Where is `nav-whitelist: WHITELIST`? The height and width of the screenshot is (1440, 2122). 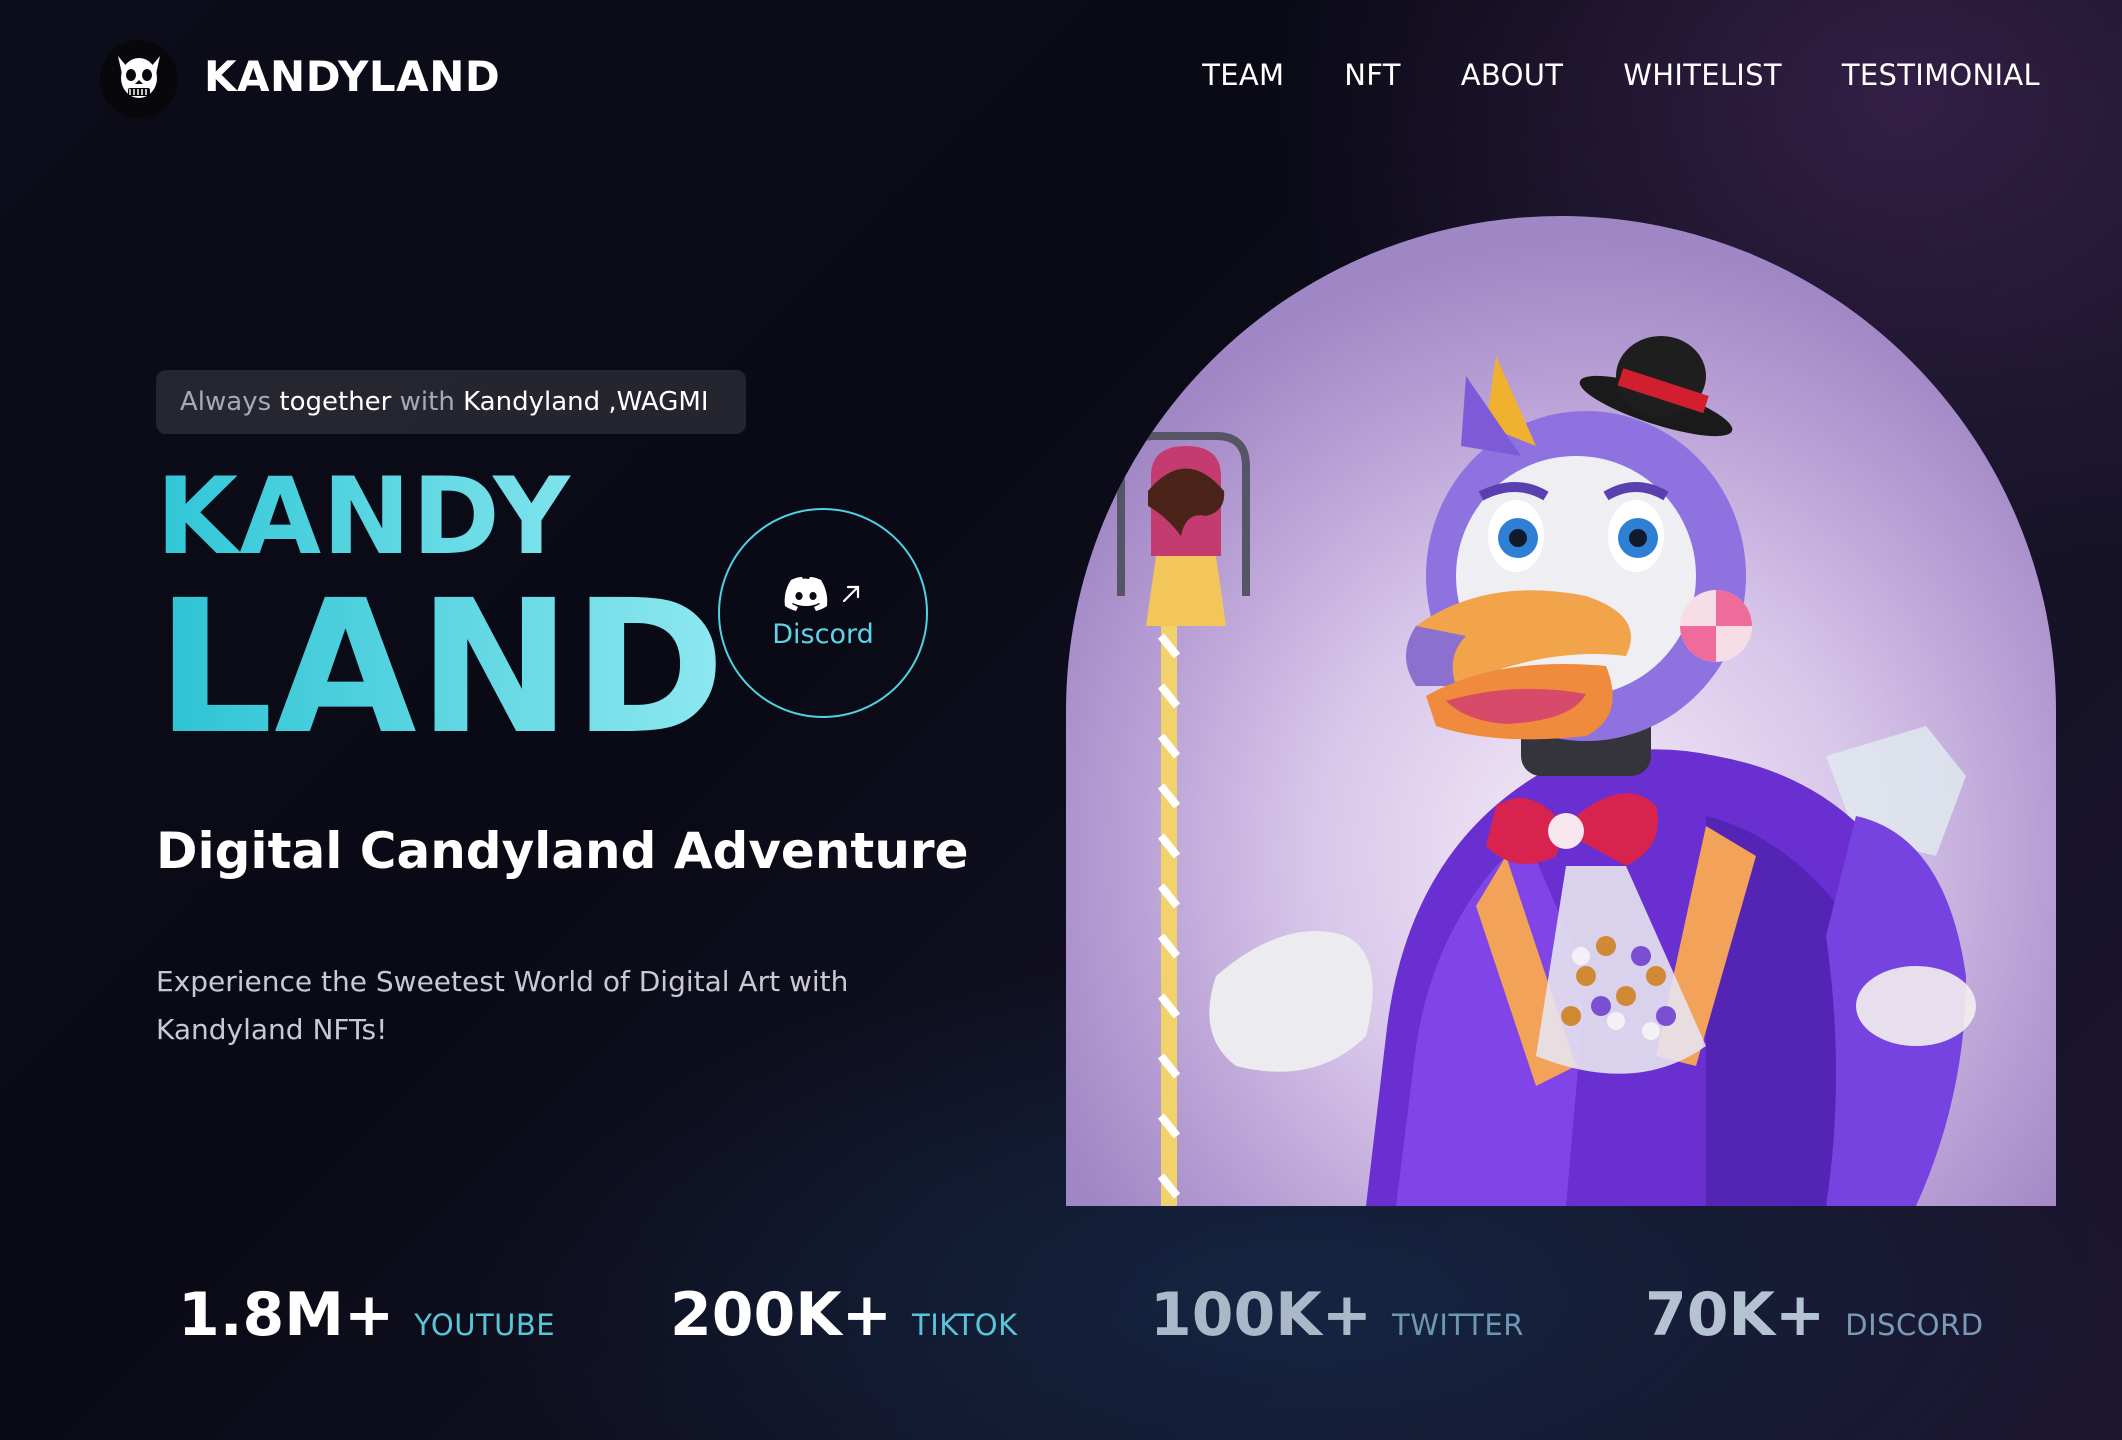 nav-whitelist: WHITELIST is located at coordinates (1702, 75).